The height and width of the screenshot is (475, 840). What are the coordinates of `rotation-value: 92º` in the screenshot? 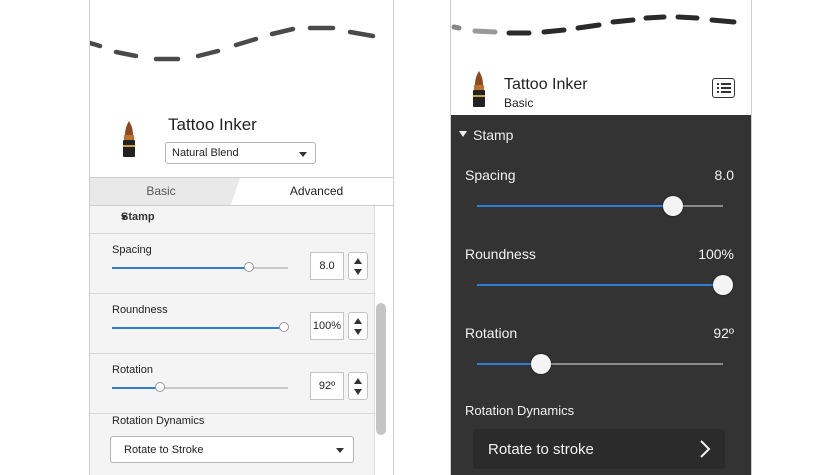 It's located at (723, 333).